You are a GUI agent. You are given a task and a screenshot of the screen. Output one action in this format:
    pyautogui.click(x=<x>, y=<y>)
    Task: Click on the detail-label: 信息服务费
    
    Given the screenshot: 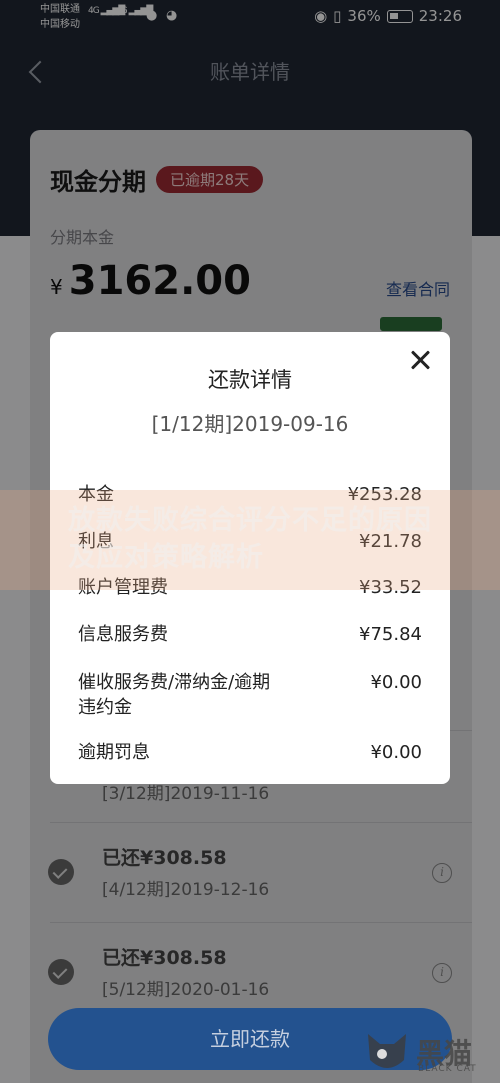 What is the action you would take?
    pyautogui.click(x=123, y=634)
    